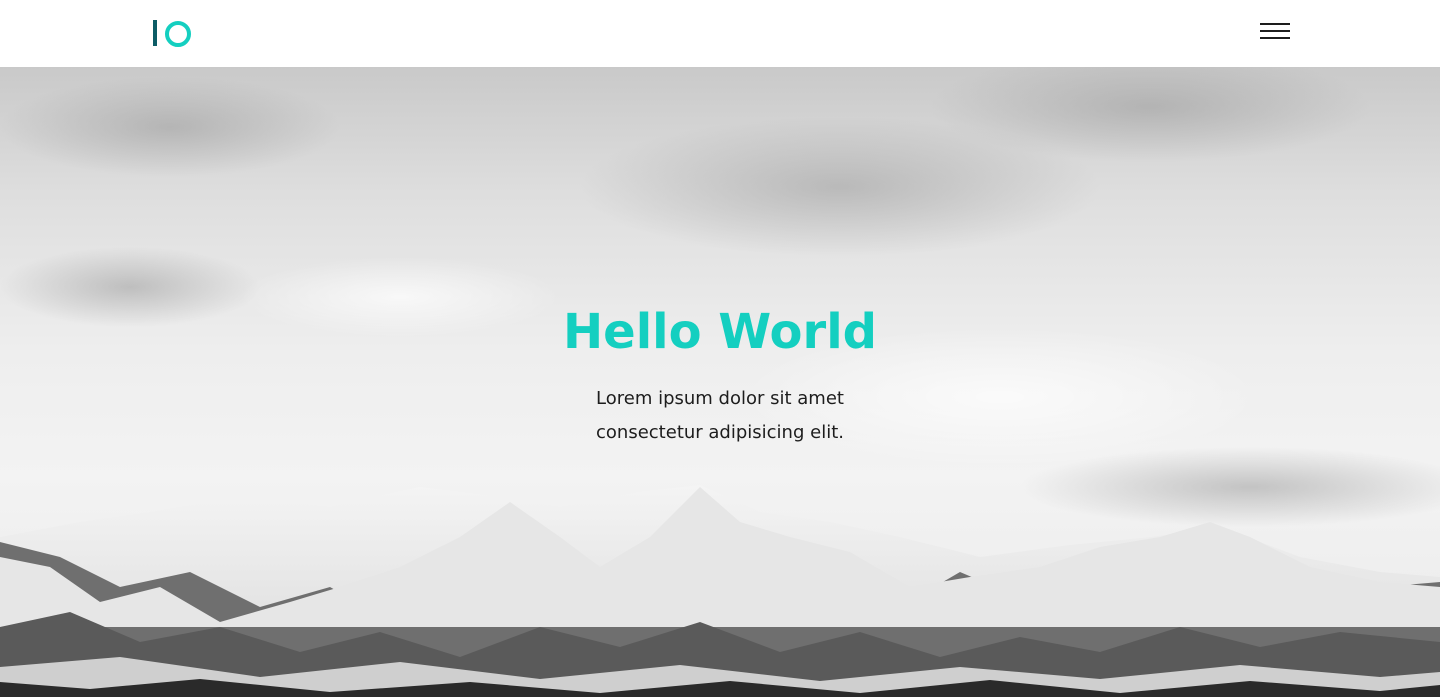 Image resolution: width=1440 pixels, height=697 pixels. What do you see at coordinates (720, 33) in the screenshot?
I see `site-header` at bounding box center [720, 33].